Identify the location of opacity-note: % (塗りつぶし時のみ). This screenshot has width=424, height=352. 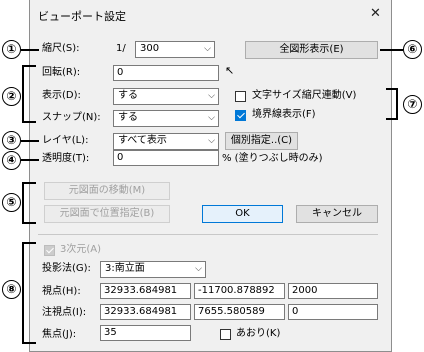
(272, 158).